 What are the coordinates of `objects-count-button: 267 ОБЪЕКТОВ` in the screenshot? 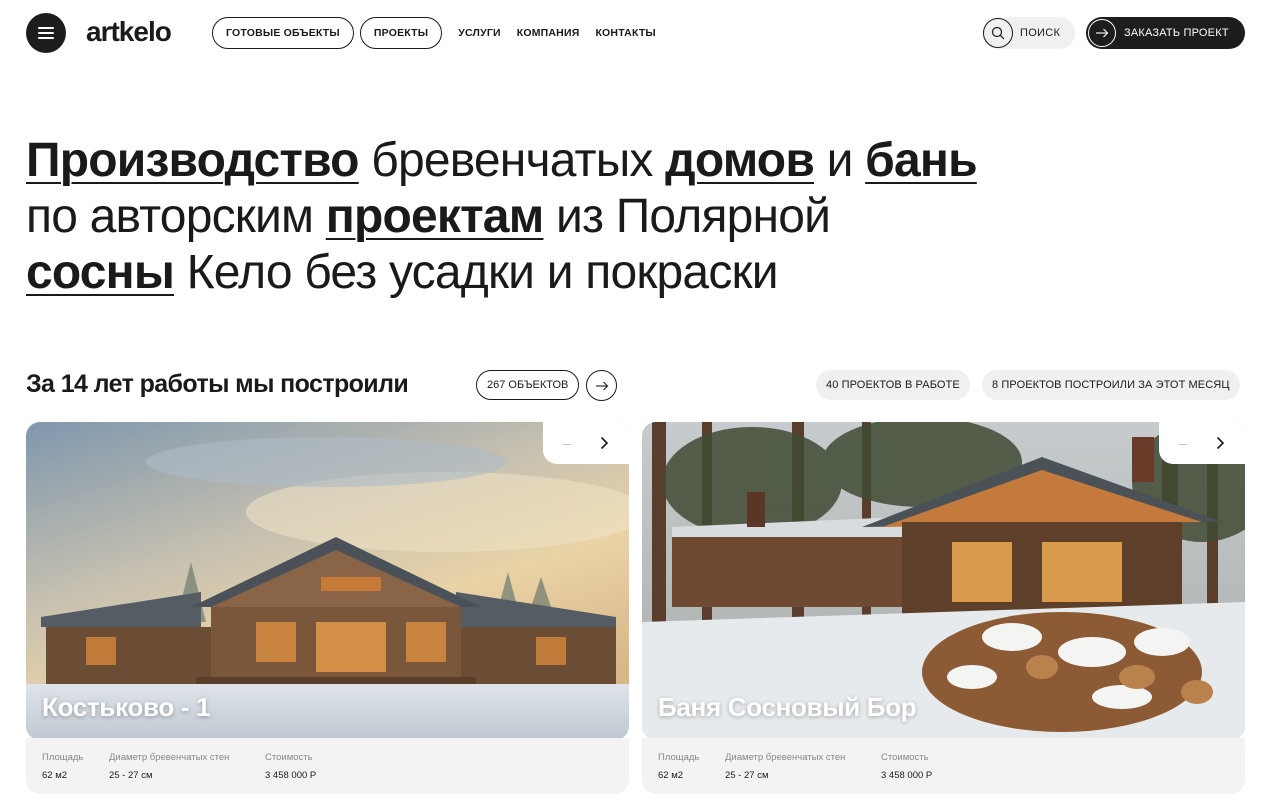 It's located at (528, 385).